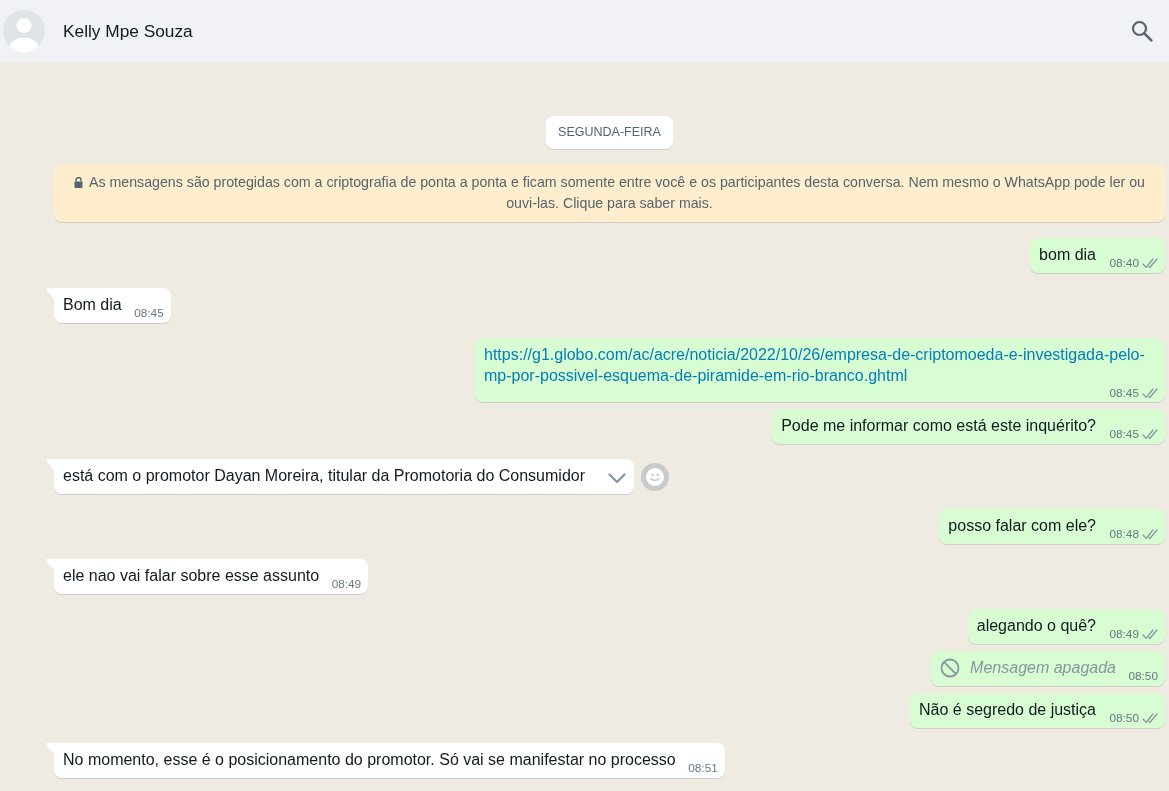  Describe the element at coordinates (821, 365) in the screenshot. I see `message-link: https://g1.globo.com/ac/acre/noticia/2022/10/26/empresa-de-criptomoeda-e-investigada-pelo-mp-por-possivel-esquema-de-piramide-em-rio-branco.ghtml` at that location.